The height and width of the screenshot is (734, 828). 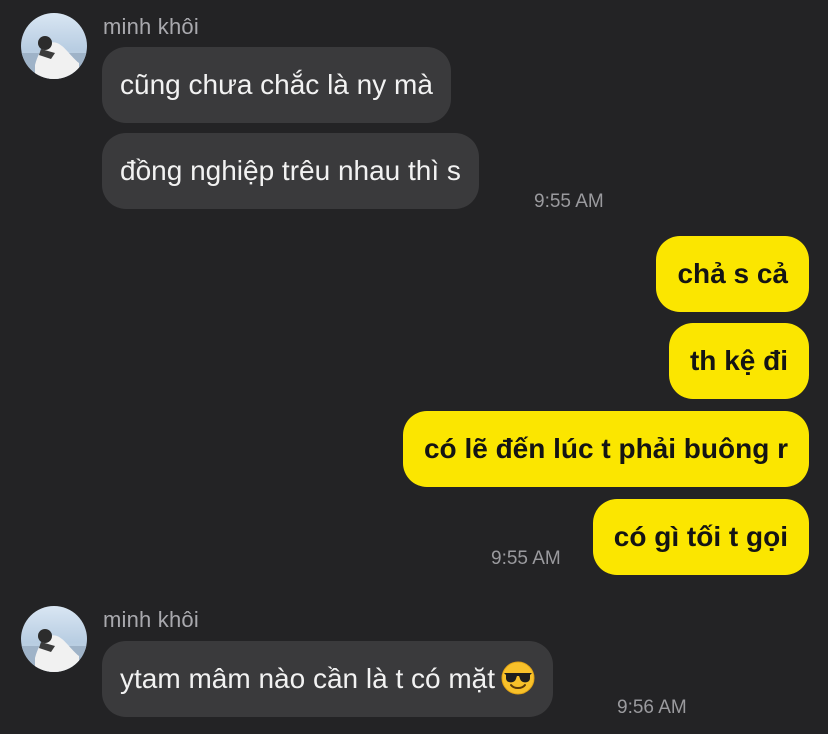 What do you see at coordinates (518, 678) in the screenshot?
I see `sunglasses-emoji-icon` at bounding box center [518, 678].